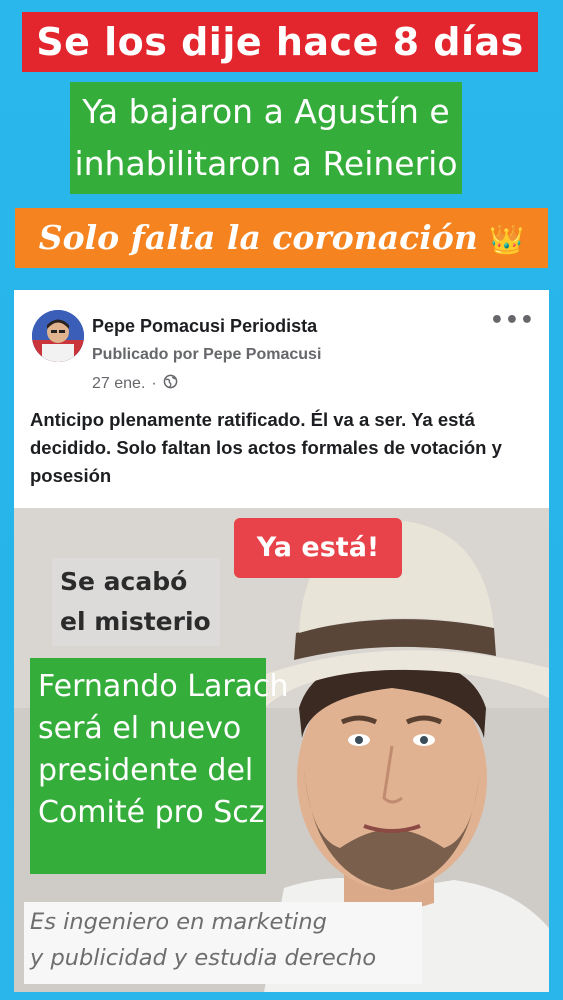 The width and height of the screenshot is (563, 1000). Describe the element at coordinates (507, 239) in the screenshot. I see `crown-icon: 👑` at that location.